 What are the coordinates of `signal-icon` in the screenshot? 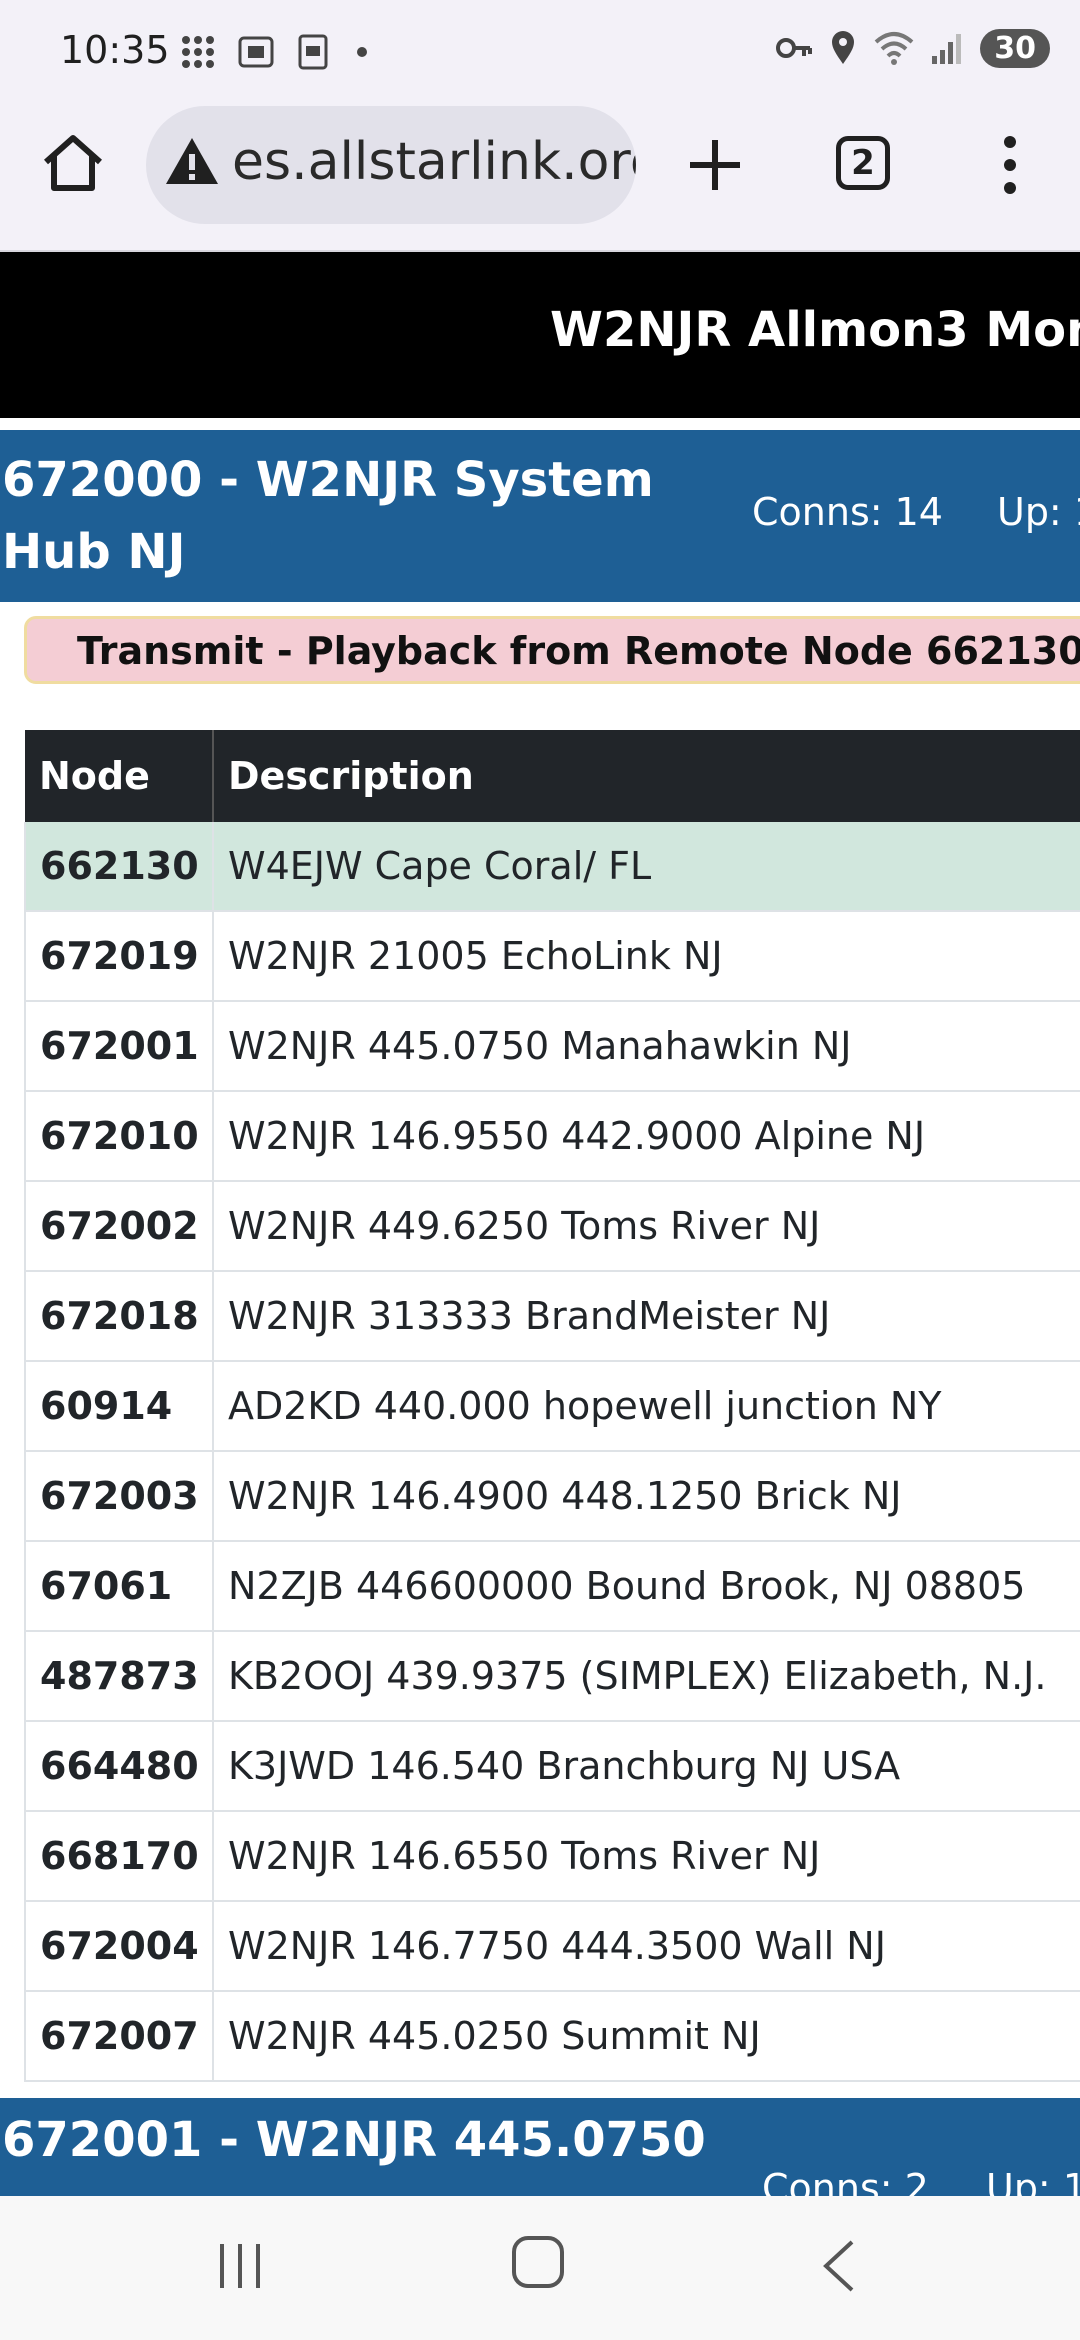 It's located at (947, 49).